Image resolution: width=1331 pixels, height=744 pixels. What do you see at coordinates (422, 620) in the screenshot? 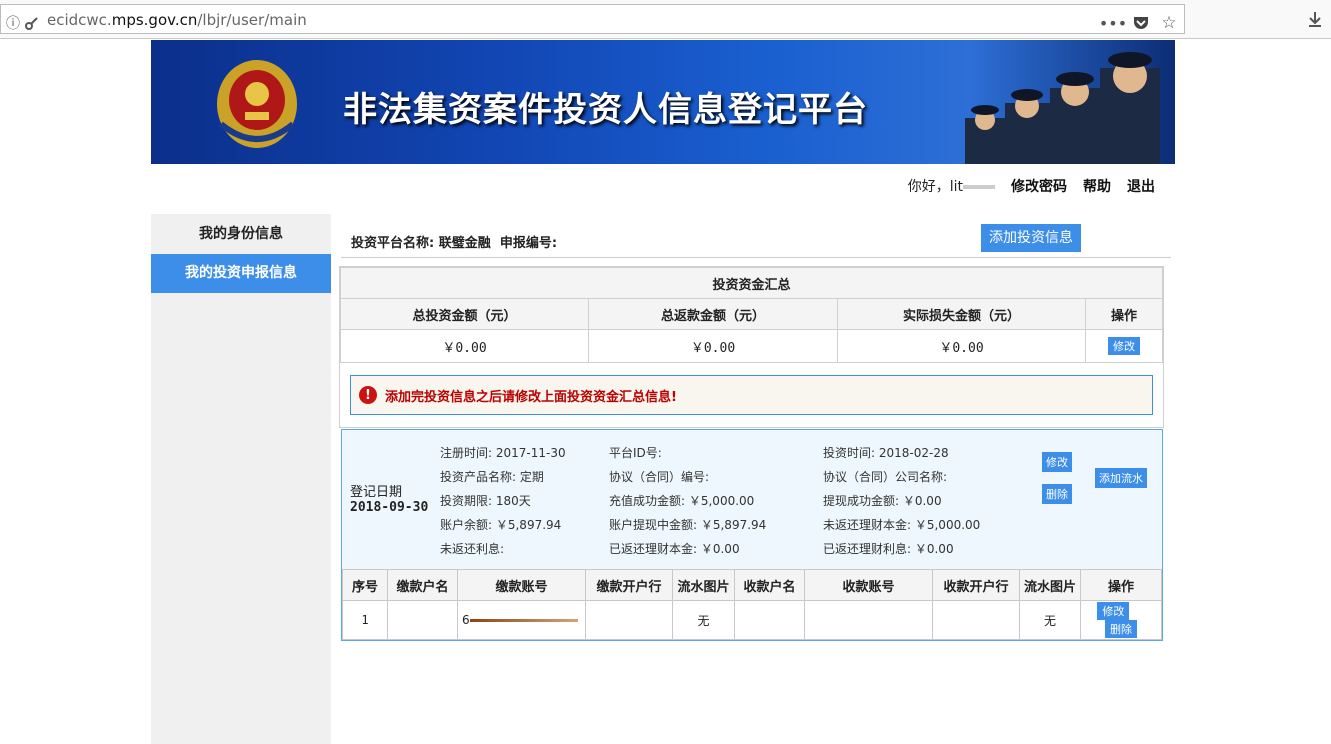
I see `payer-name` at bounding box center [422, 620].